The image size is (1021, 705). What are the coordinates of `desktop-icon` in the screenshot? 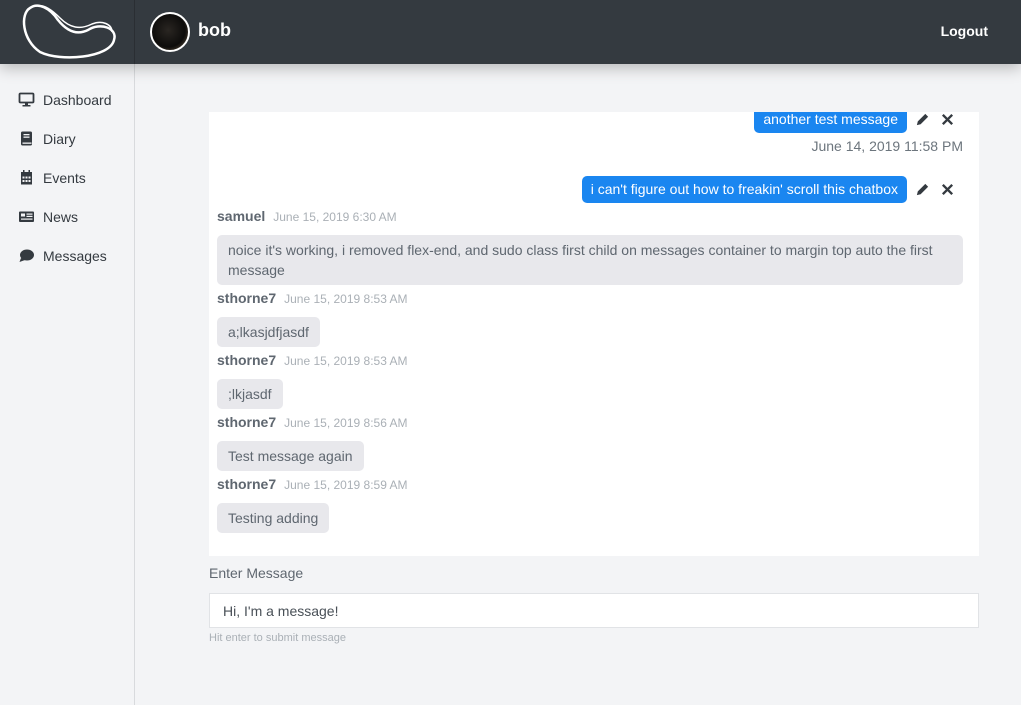 It's located at (26, 99).